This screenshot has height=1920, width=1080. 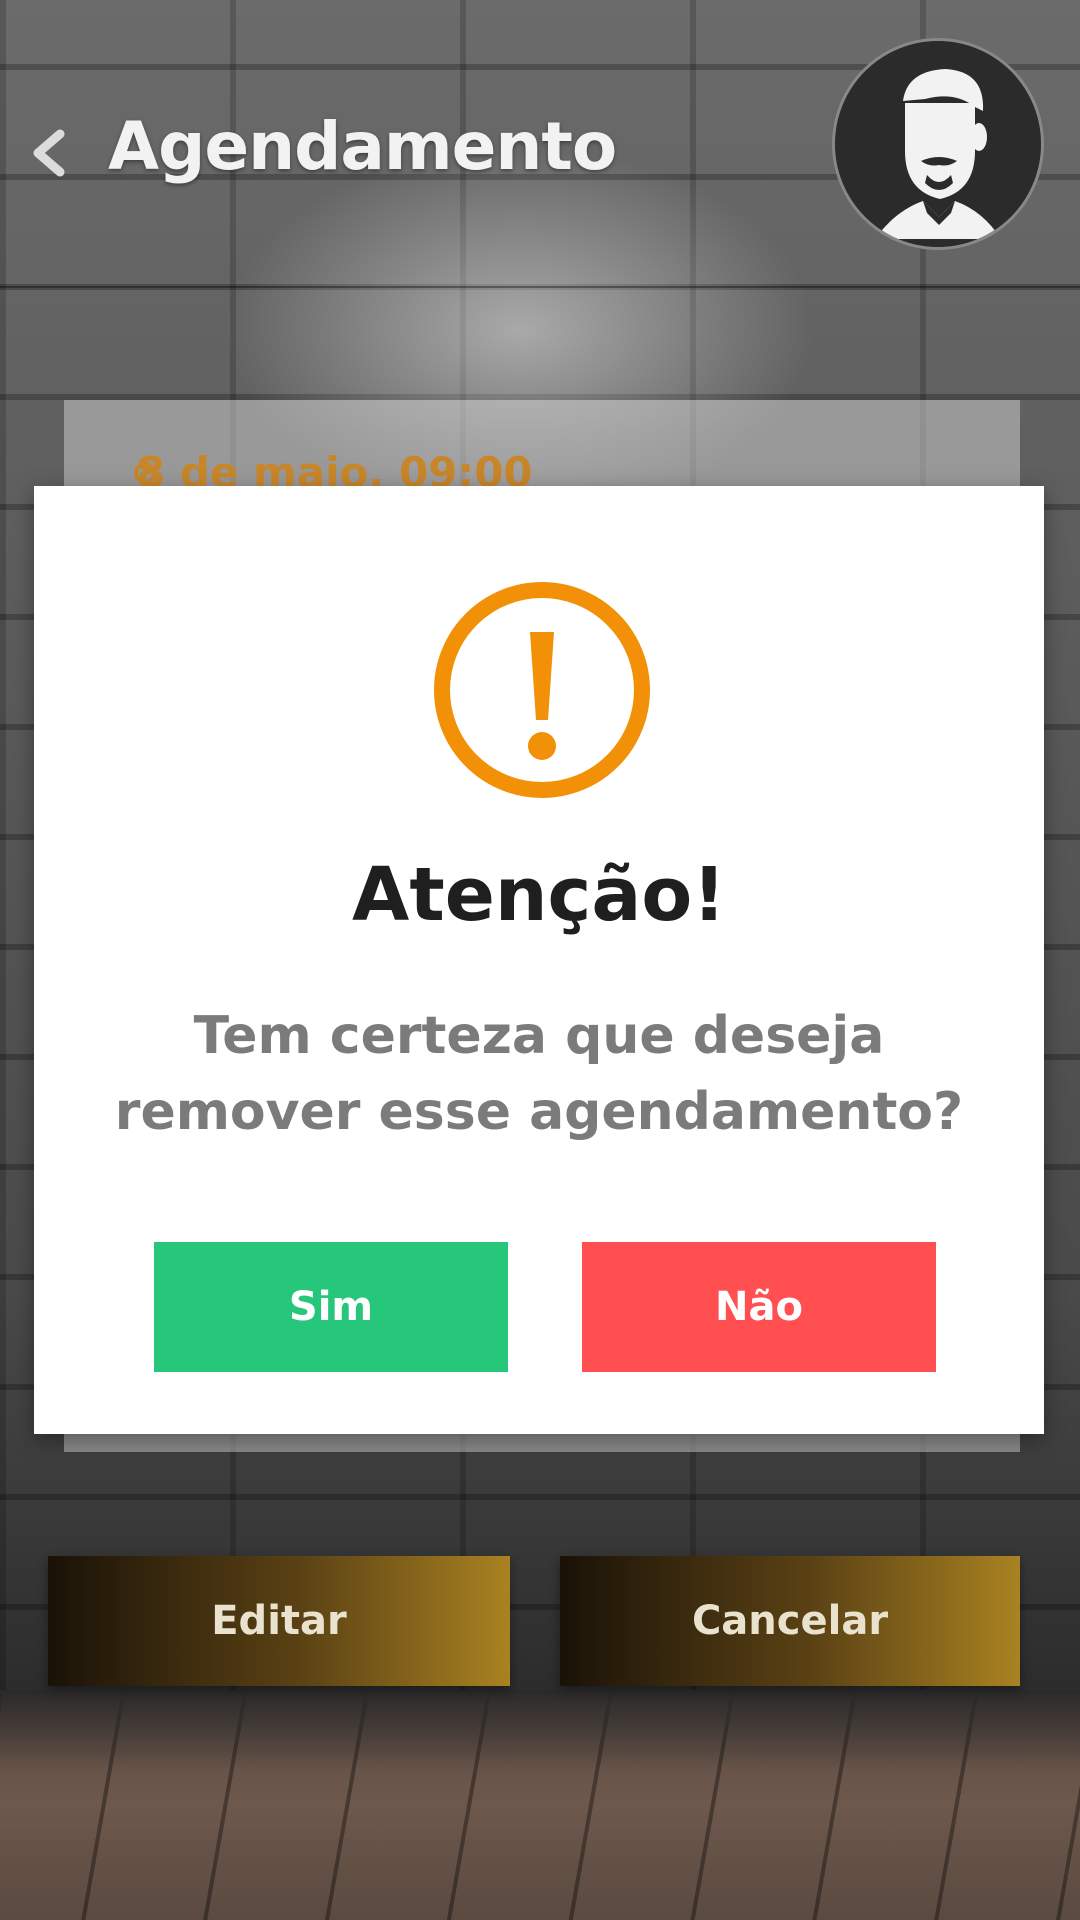 I want to click on edit-button: Editar, so click(x=279, y=1621).